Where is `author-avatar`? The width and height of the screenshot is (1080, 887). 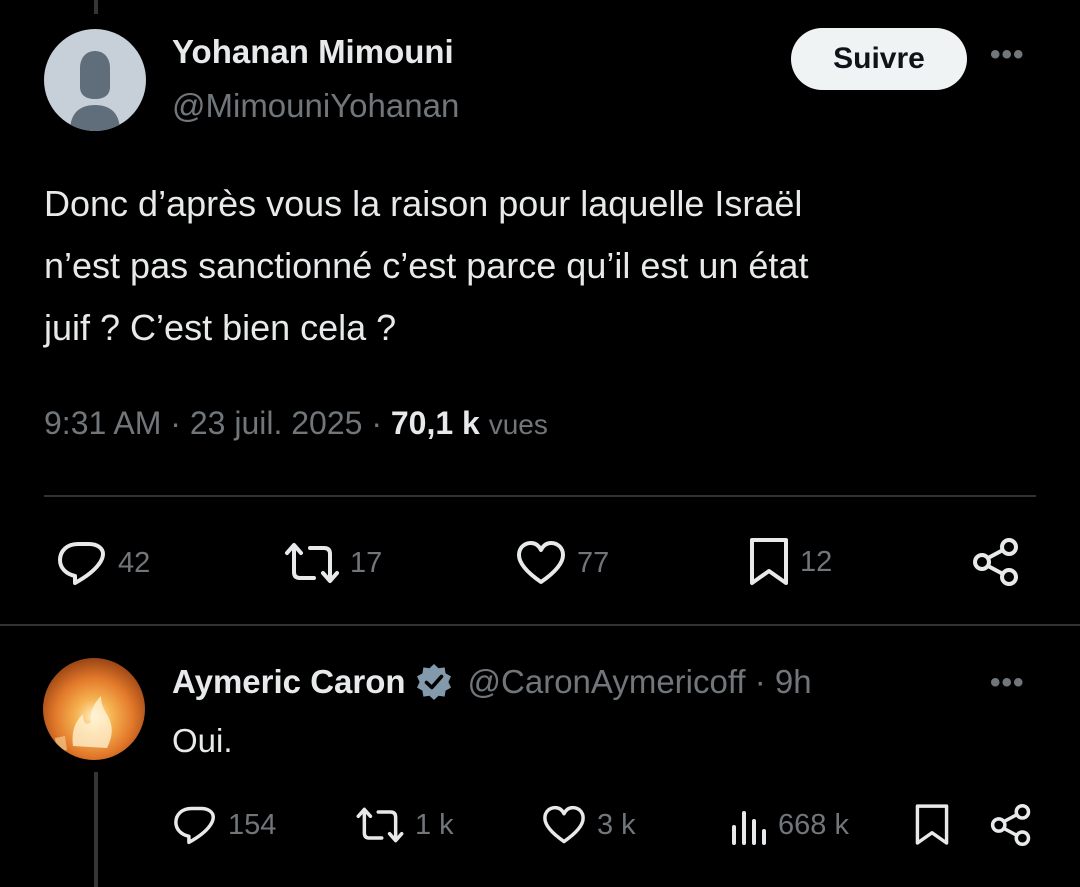 author-avatar is located at coordinates (95, 80).